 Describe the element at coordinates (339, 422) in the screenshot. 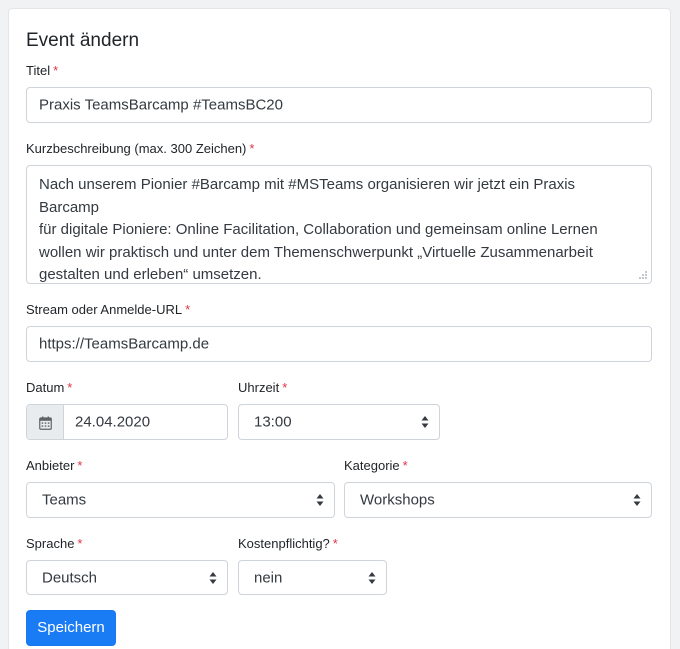

I see `time-select: 13:00` at that location.